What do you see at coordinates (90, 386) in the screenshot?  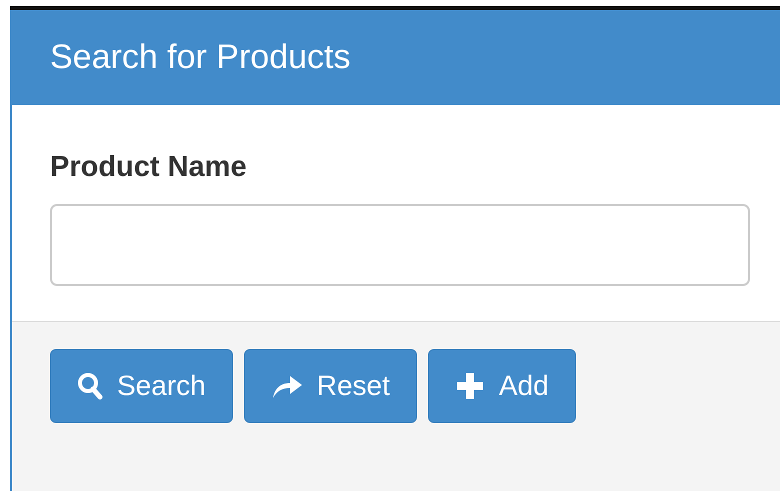 I see `search-icon` at bounding box center [90, 386].